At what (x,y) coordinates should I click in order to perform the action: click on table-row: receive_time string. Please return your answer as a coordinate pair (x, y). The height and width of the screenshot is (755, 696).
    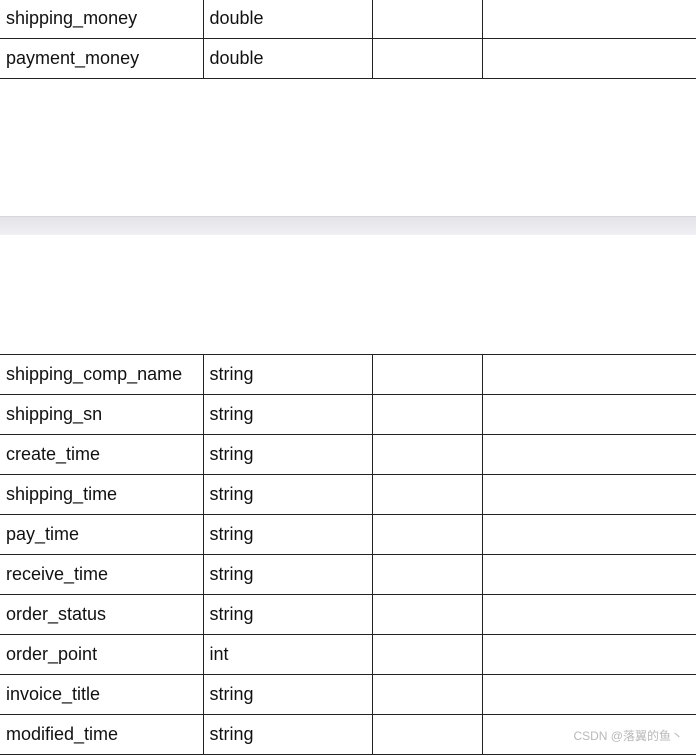
    Looking at the image, I should click on (348, 574).